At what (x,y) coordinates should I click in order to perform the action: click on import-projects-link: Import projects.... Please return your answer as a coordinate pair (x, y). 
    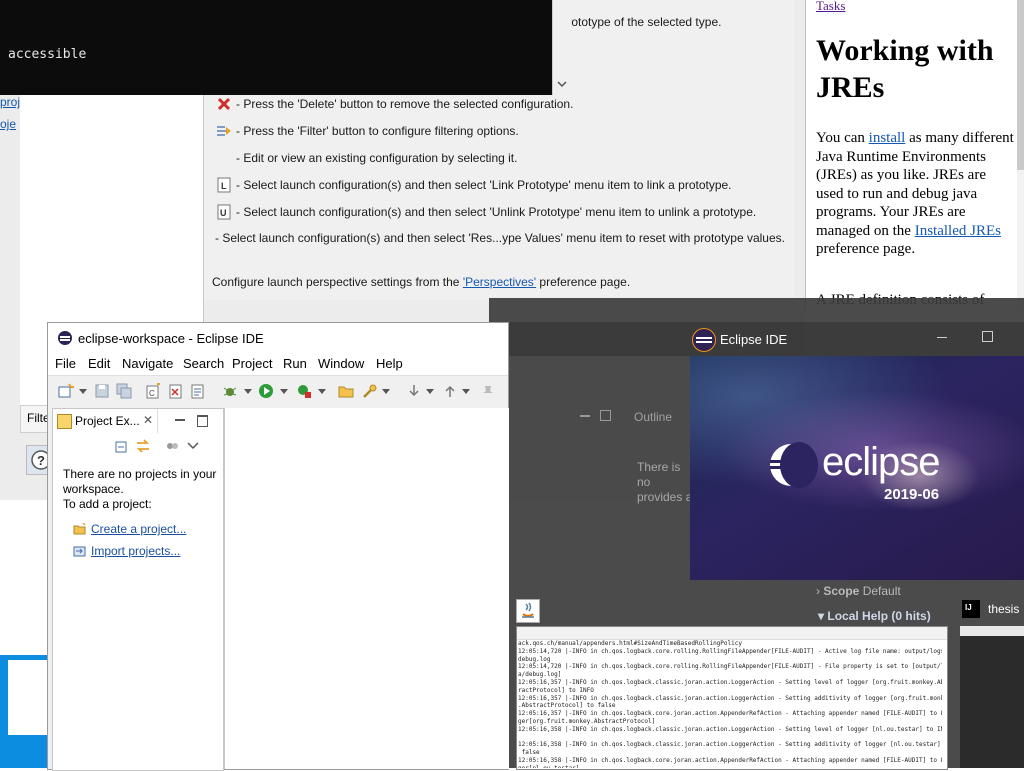
    Looking at the image, I should click on (135, 551).